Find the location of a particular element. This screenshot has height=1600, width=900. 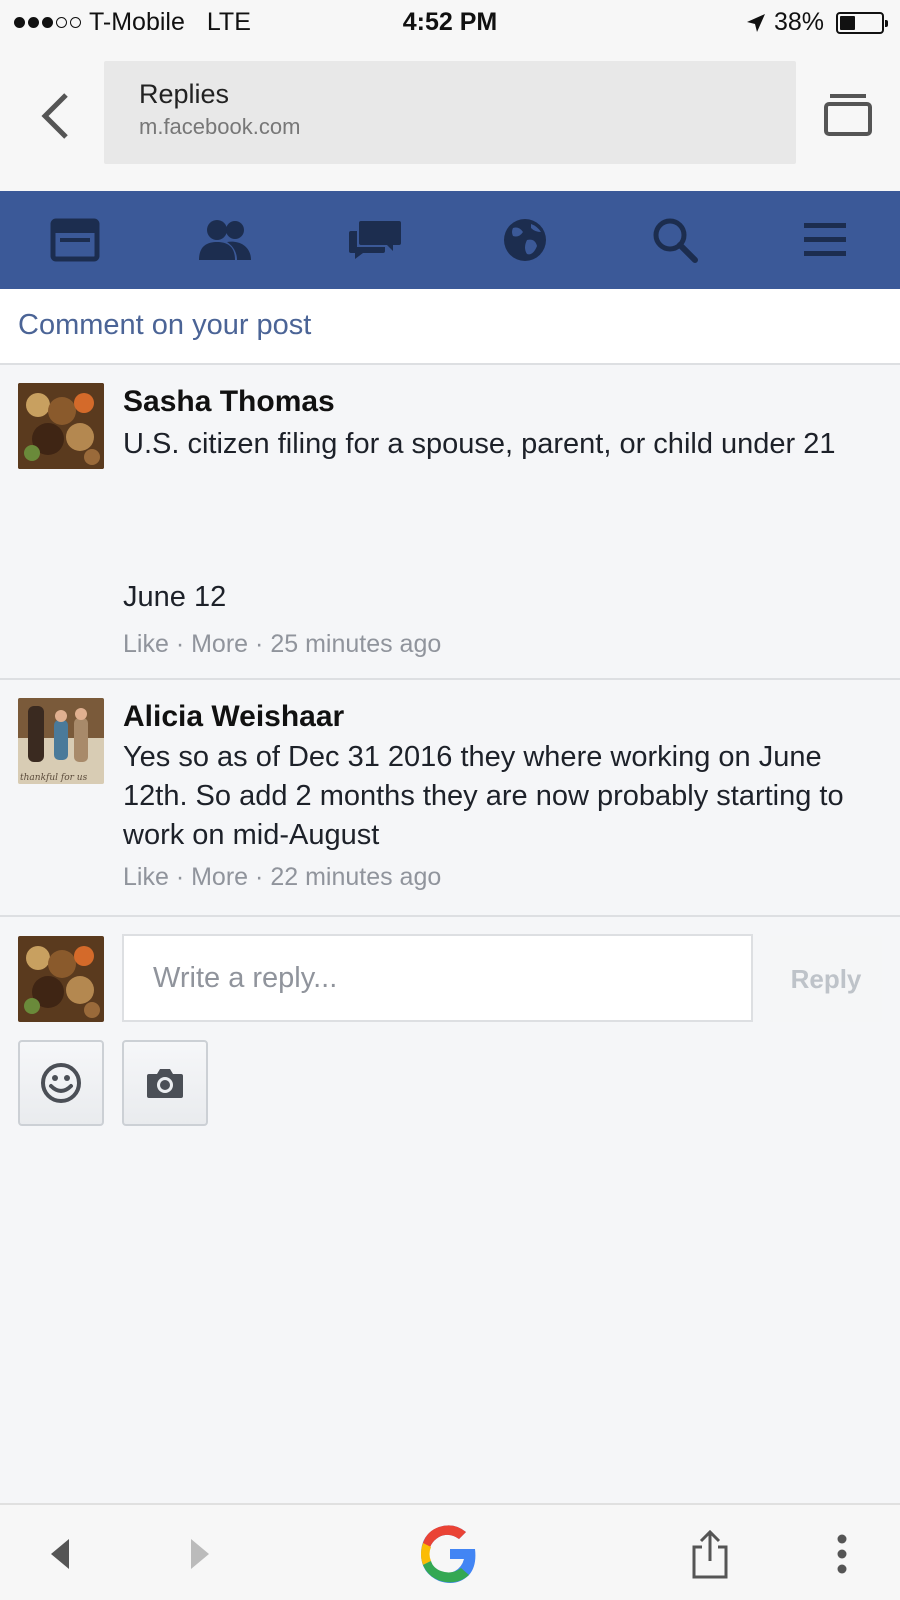

reply-button: Reply is located at coordinates (826, 979).